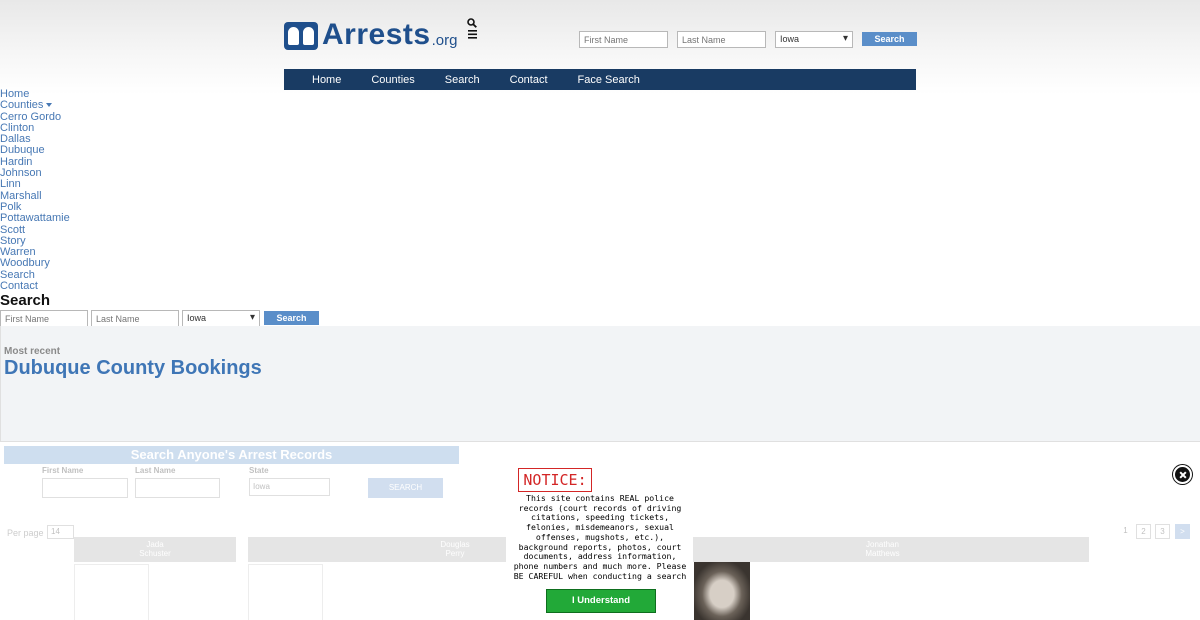 This screenshot has height=620, width=1200. Describe the element at coordinates (1182, 531) in the screenshot. I see `page-next: >` at that location.